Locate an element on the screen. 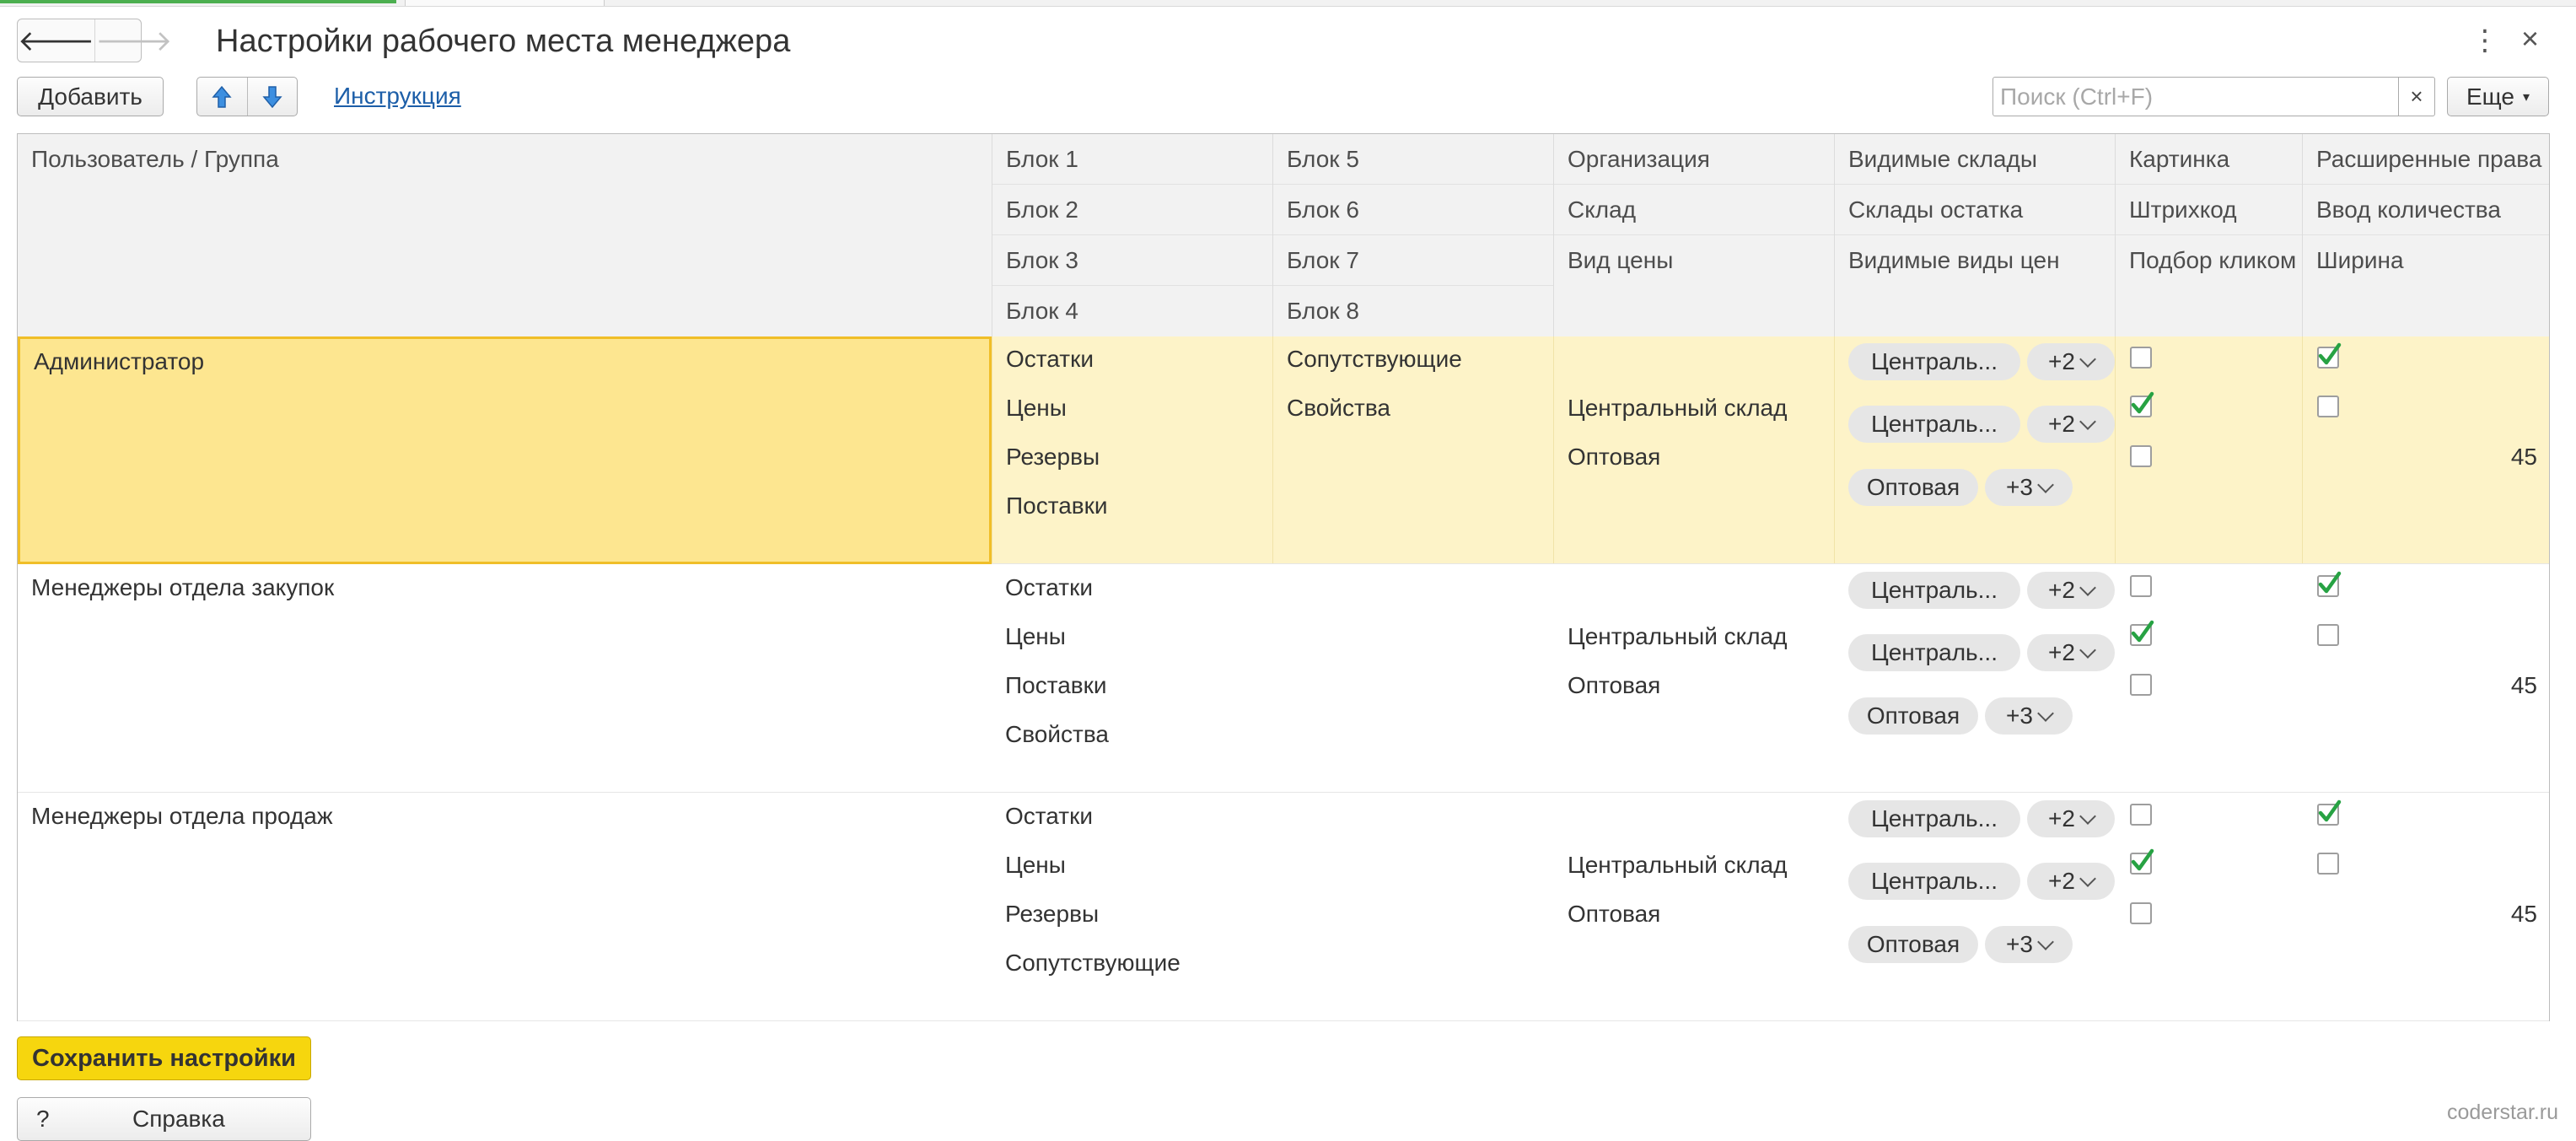  header-user: Пользователь / Группа is located at coordinates (505, 235).